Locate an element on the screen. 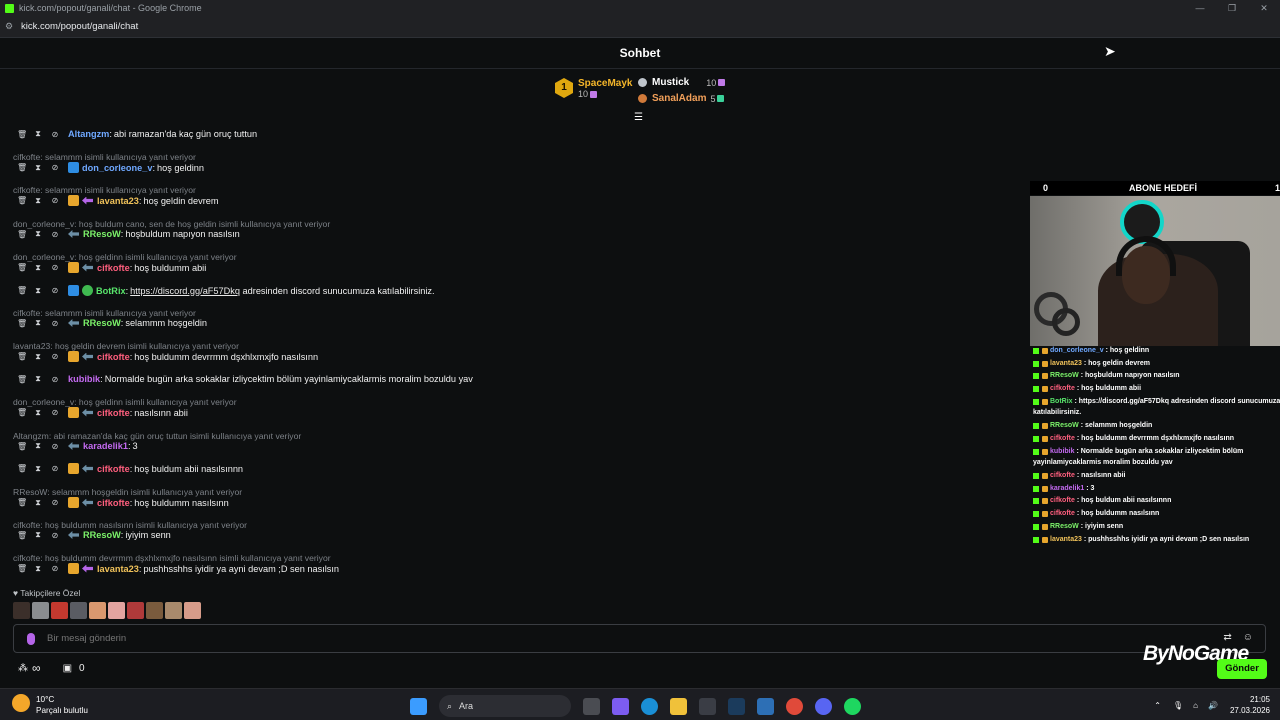 The image size is (1280, 720). leaderboard-second: Mustick 10 is located at coordinates (682, 82).